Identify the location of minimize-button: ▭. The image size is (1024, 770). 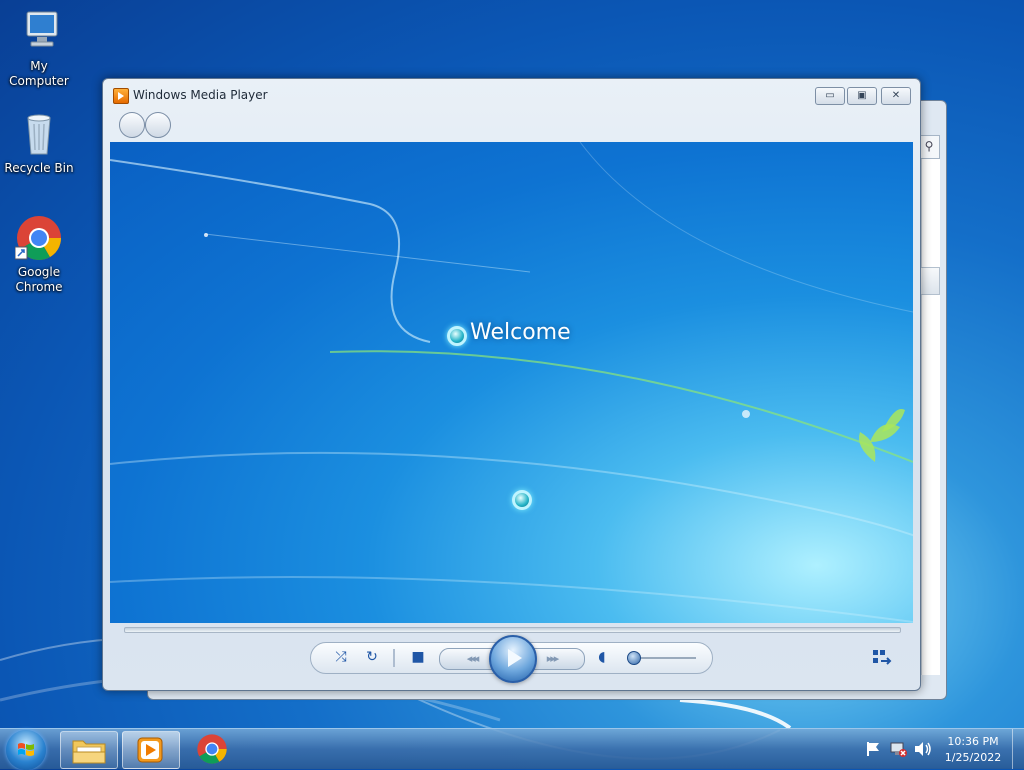
(830, 96).